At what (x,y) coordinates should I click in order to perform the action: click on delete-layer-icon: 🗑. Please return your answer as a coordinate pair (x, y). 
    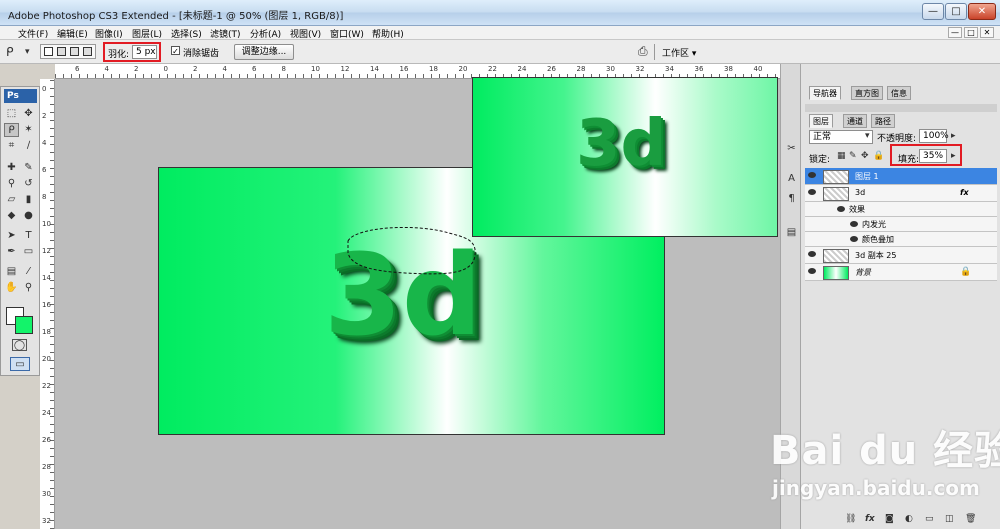
    Looking at the image, I should click on (970, 519).